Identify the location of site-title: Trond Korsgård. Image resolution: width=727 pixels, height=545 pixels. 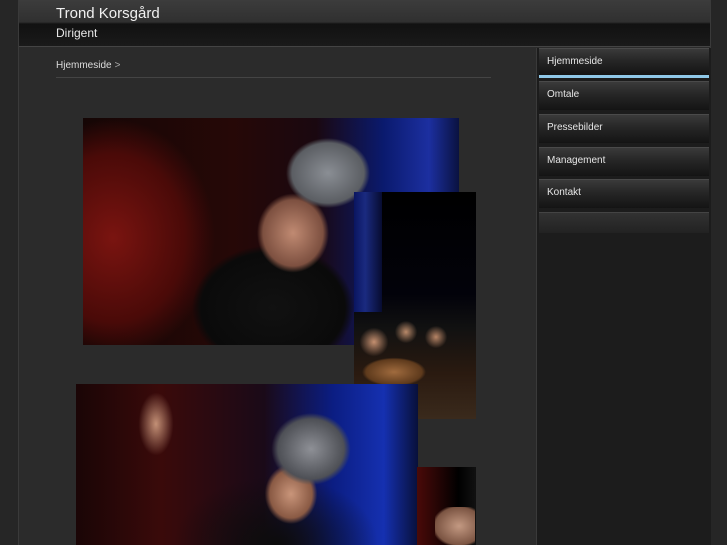
(108, 13).